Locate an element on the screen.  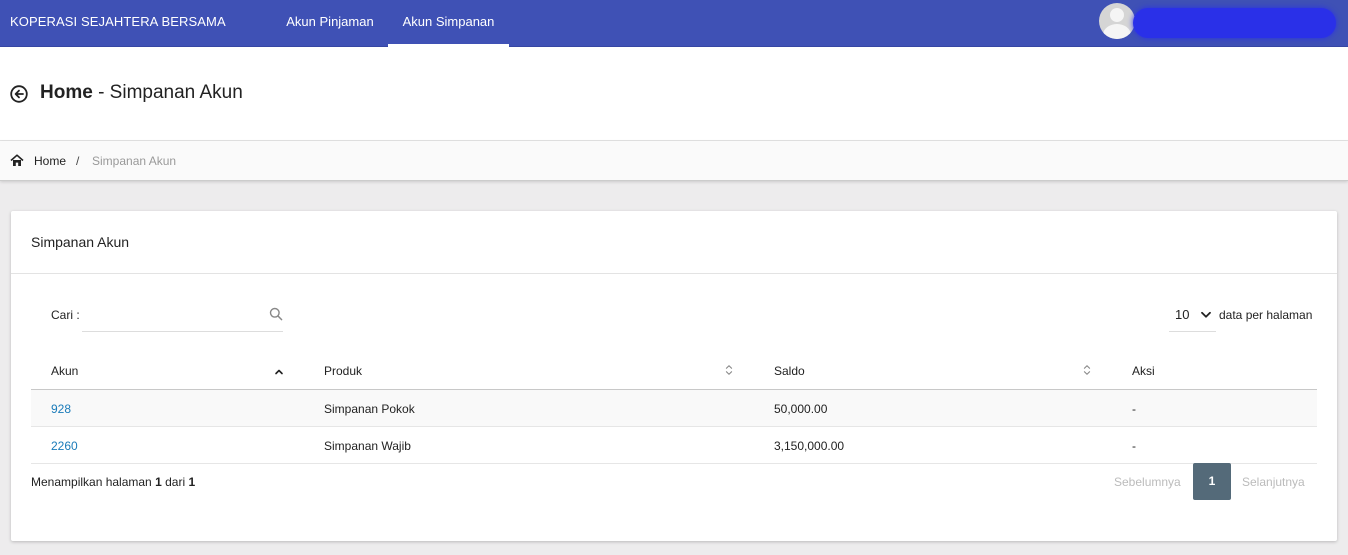
pagination-info: Menampilkan halaman 1 dari 1 is located at coordinates (113, 482).